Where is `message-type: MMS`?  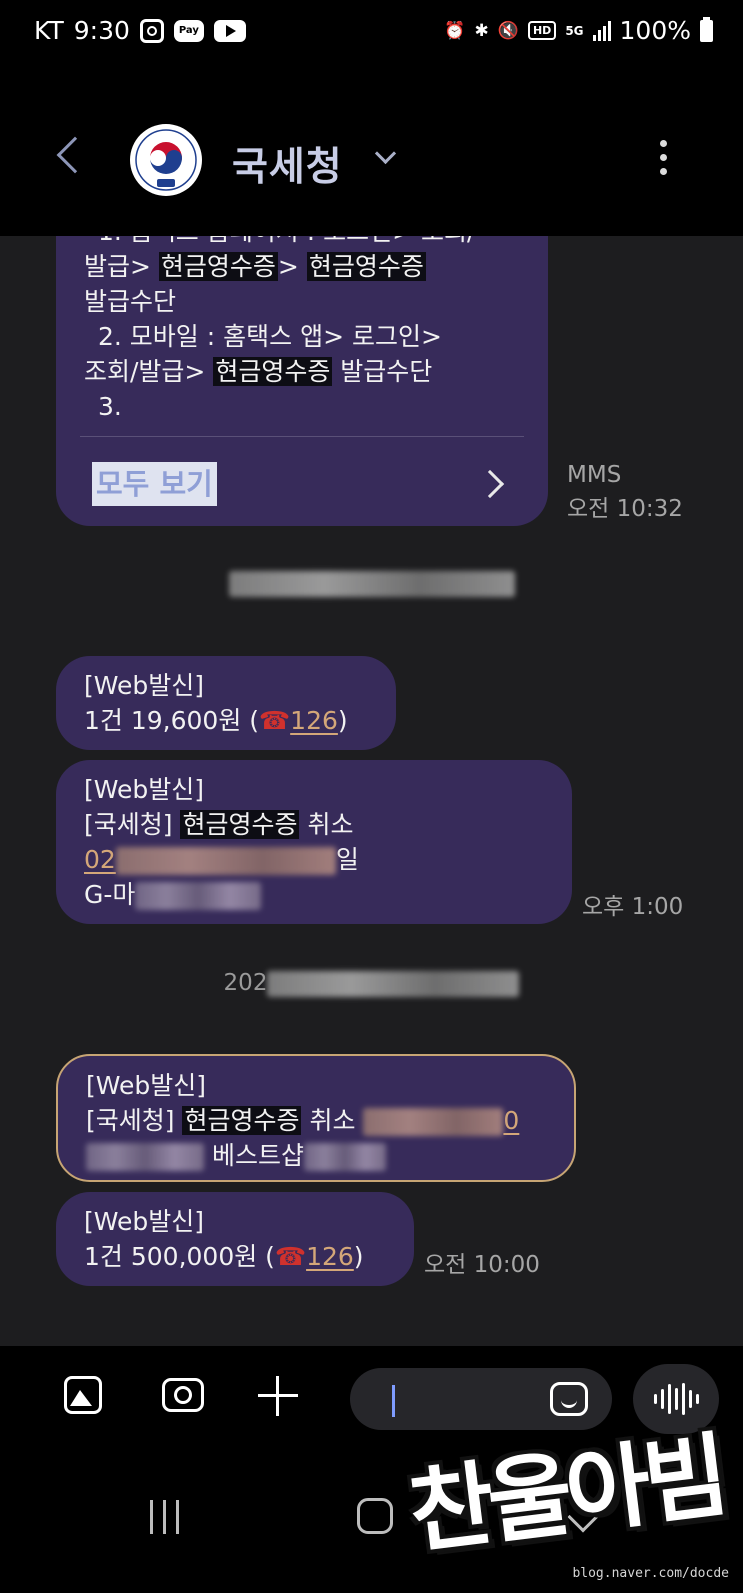 message-type: MMS is located at coordinates (594, 475).